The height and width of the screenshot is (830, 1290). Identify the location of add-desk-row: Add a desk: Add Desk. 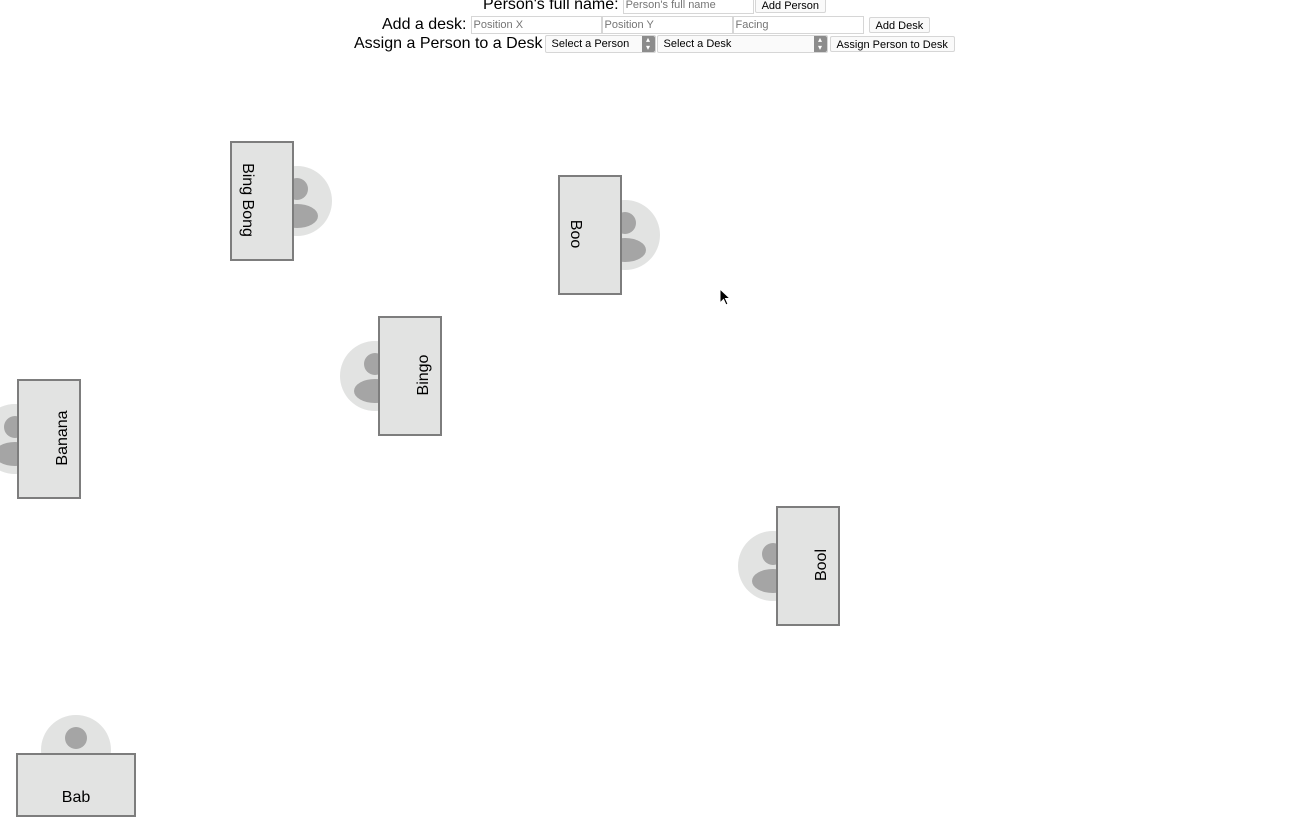
(656, 25).